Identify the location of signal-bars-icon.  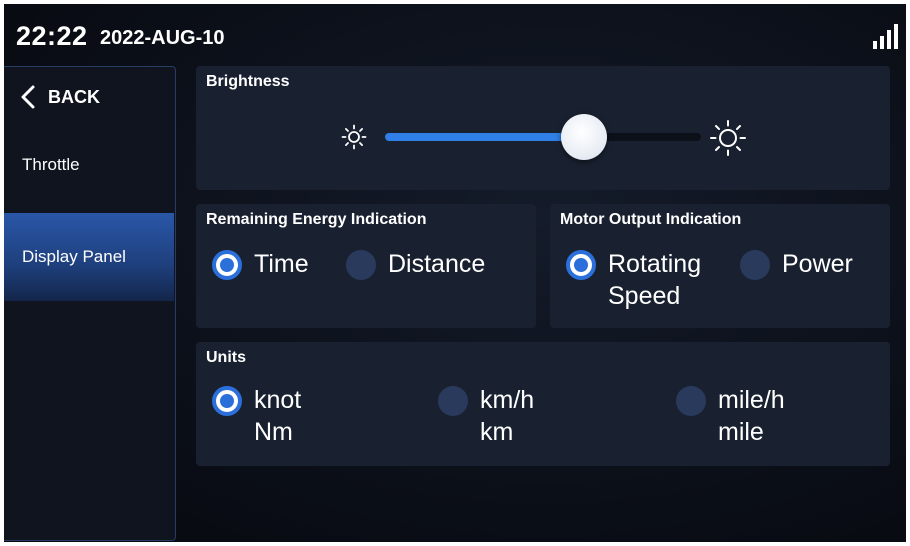
(885, 36).